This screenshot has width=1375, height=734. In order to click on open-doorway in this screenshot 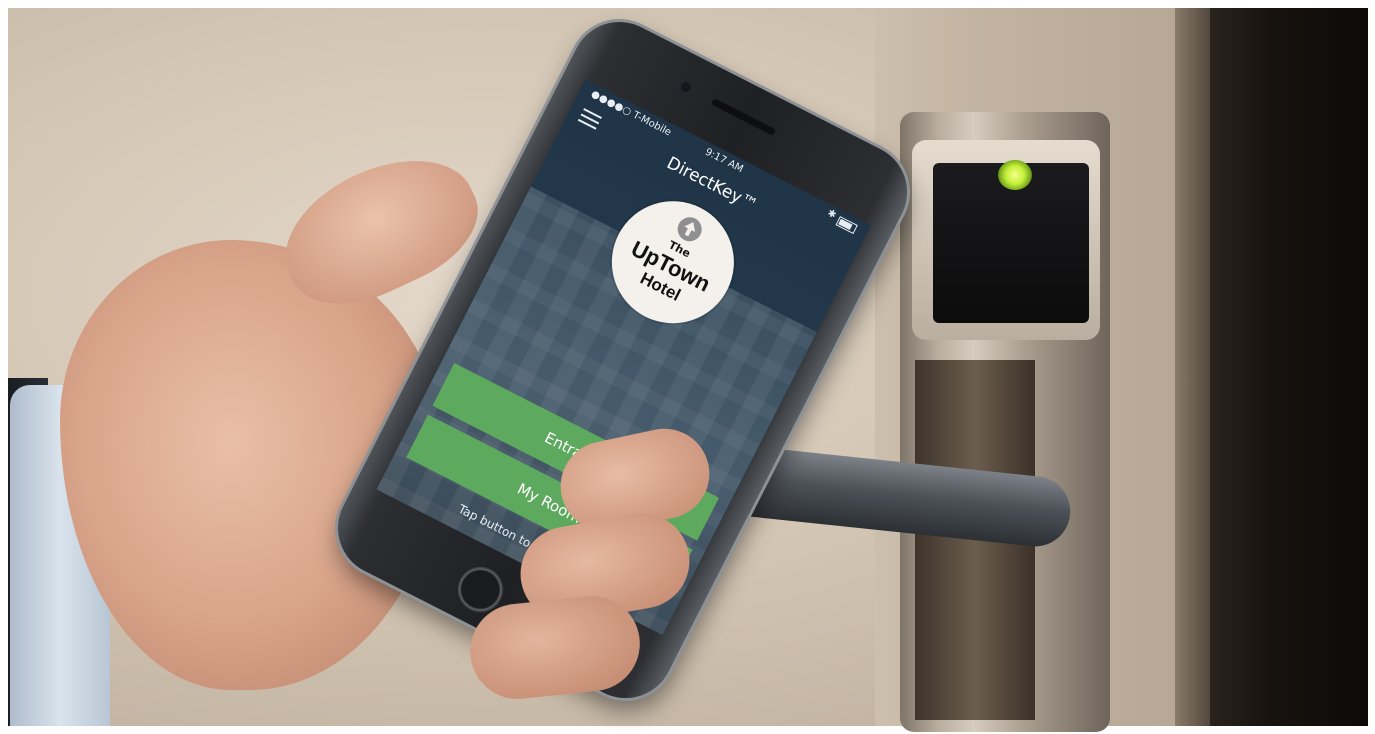, I will do `click(1289, 367)`.